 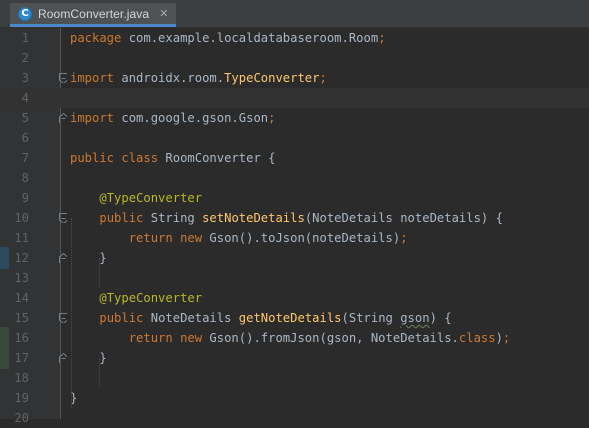 I want to click on code-line: 12 }, so click(x=294, y=258).